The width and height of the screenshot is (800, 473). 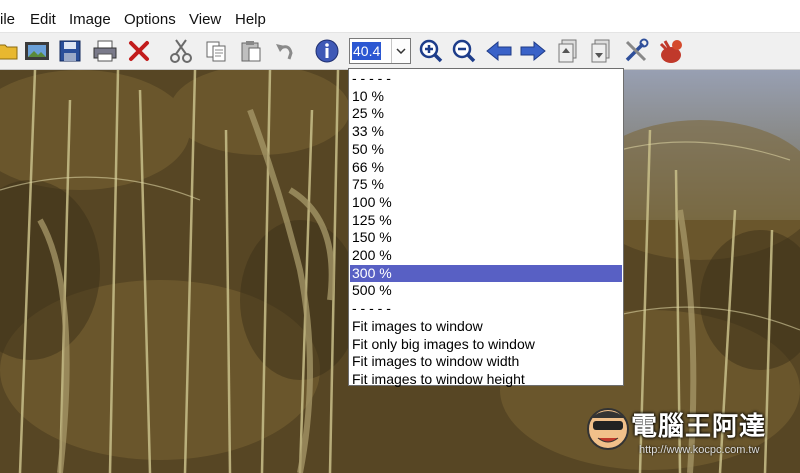 I want to click on save-button, so click(x=70, y=51).